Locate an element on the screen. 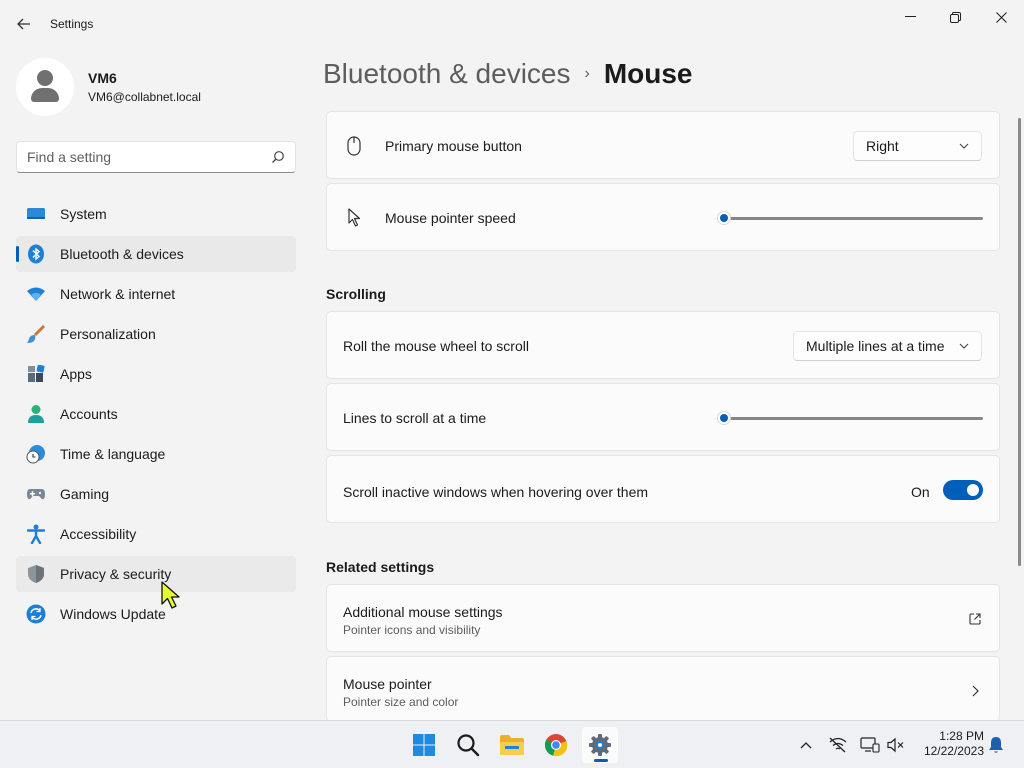 Image resolution: width=1024 pixels, height=768 pixels. clock: 1:28 PM 12/22/2023 is located at coordinates (950, 744).